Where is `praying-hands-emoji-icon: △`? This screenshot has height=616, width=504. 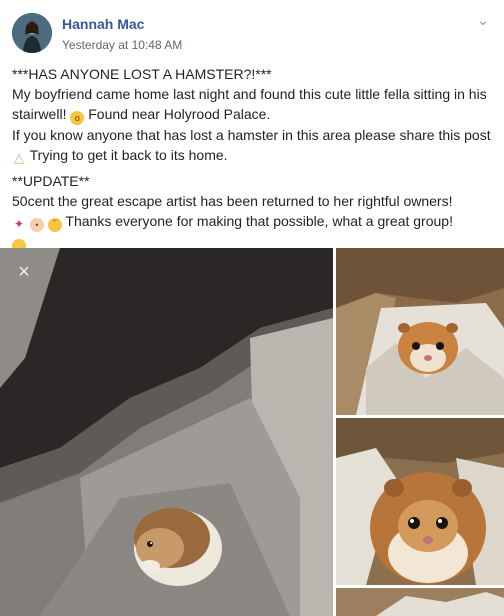
praying-hands-emoji-icon: △ is located at coordinates (19, 157).